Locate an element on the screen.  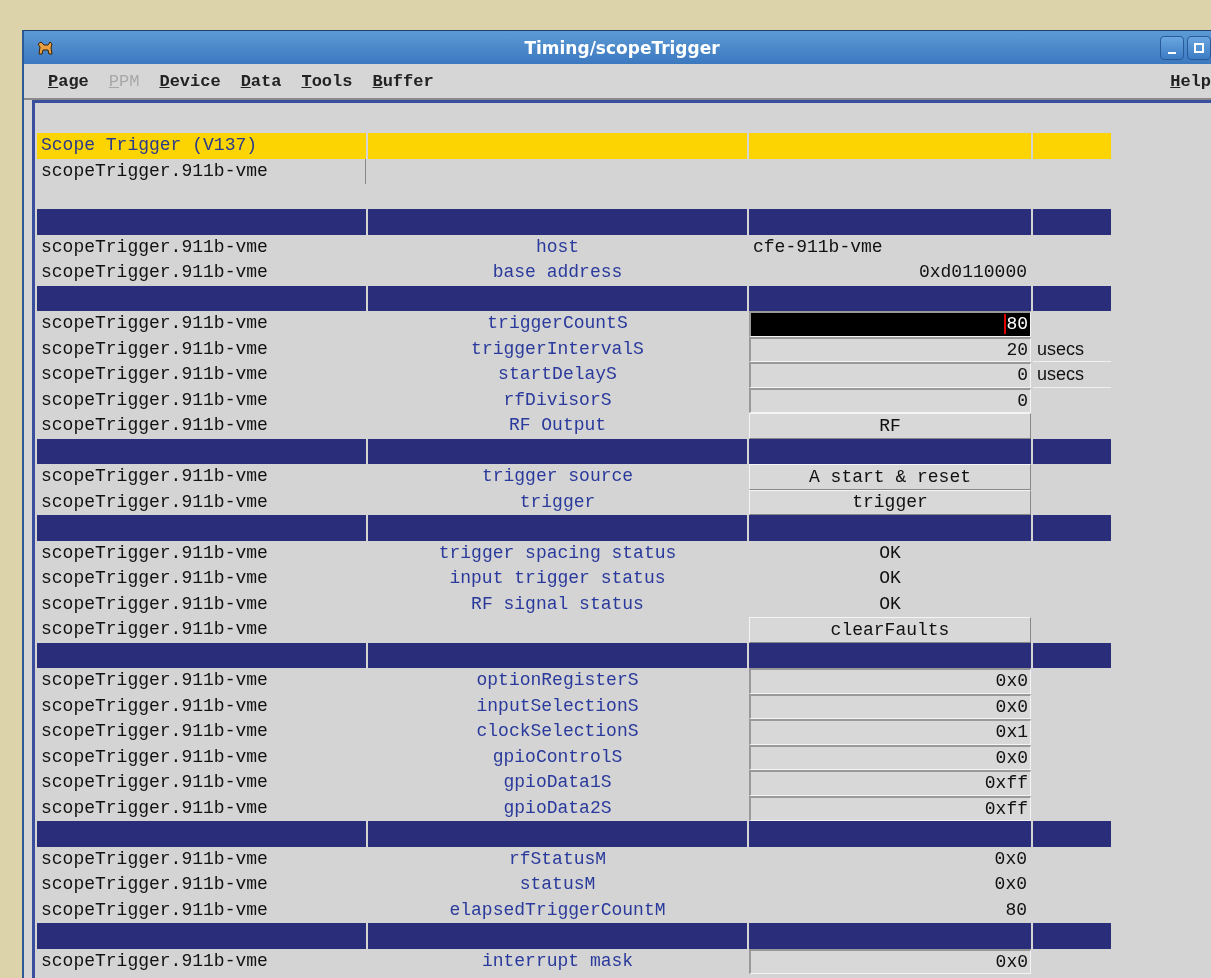
property-label: startDelayS is located at coordinates (557, 374).